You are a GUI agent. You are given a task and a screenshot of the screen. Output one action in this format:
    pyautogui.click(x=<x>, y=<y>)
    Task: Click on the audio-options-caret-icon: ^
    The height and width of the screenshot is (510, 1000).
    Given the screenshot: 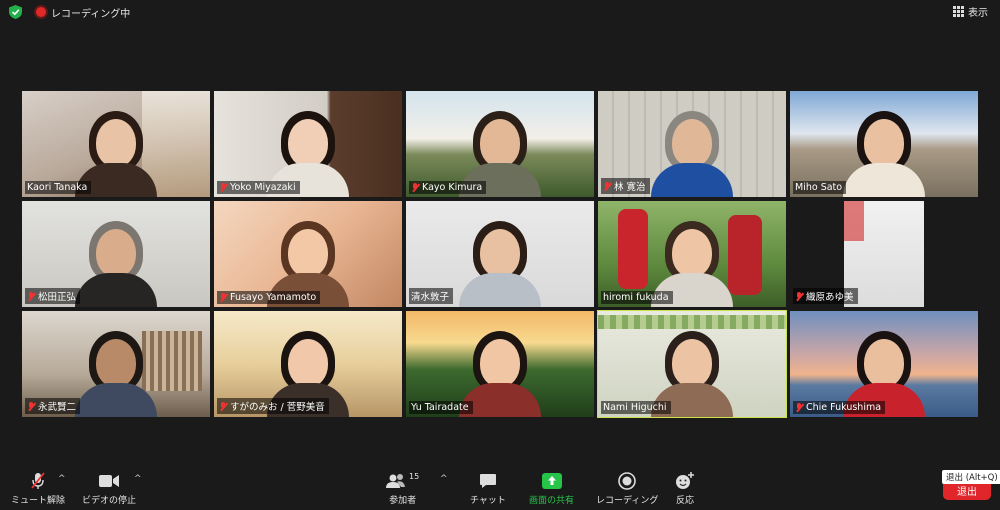 What is the action you would take?
    pyautogui.click(x=62, y=479)
    